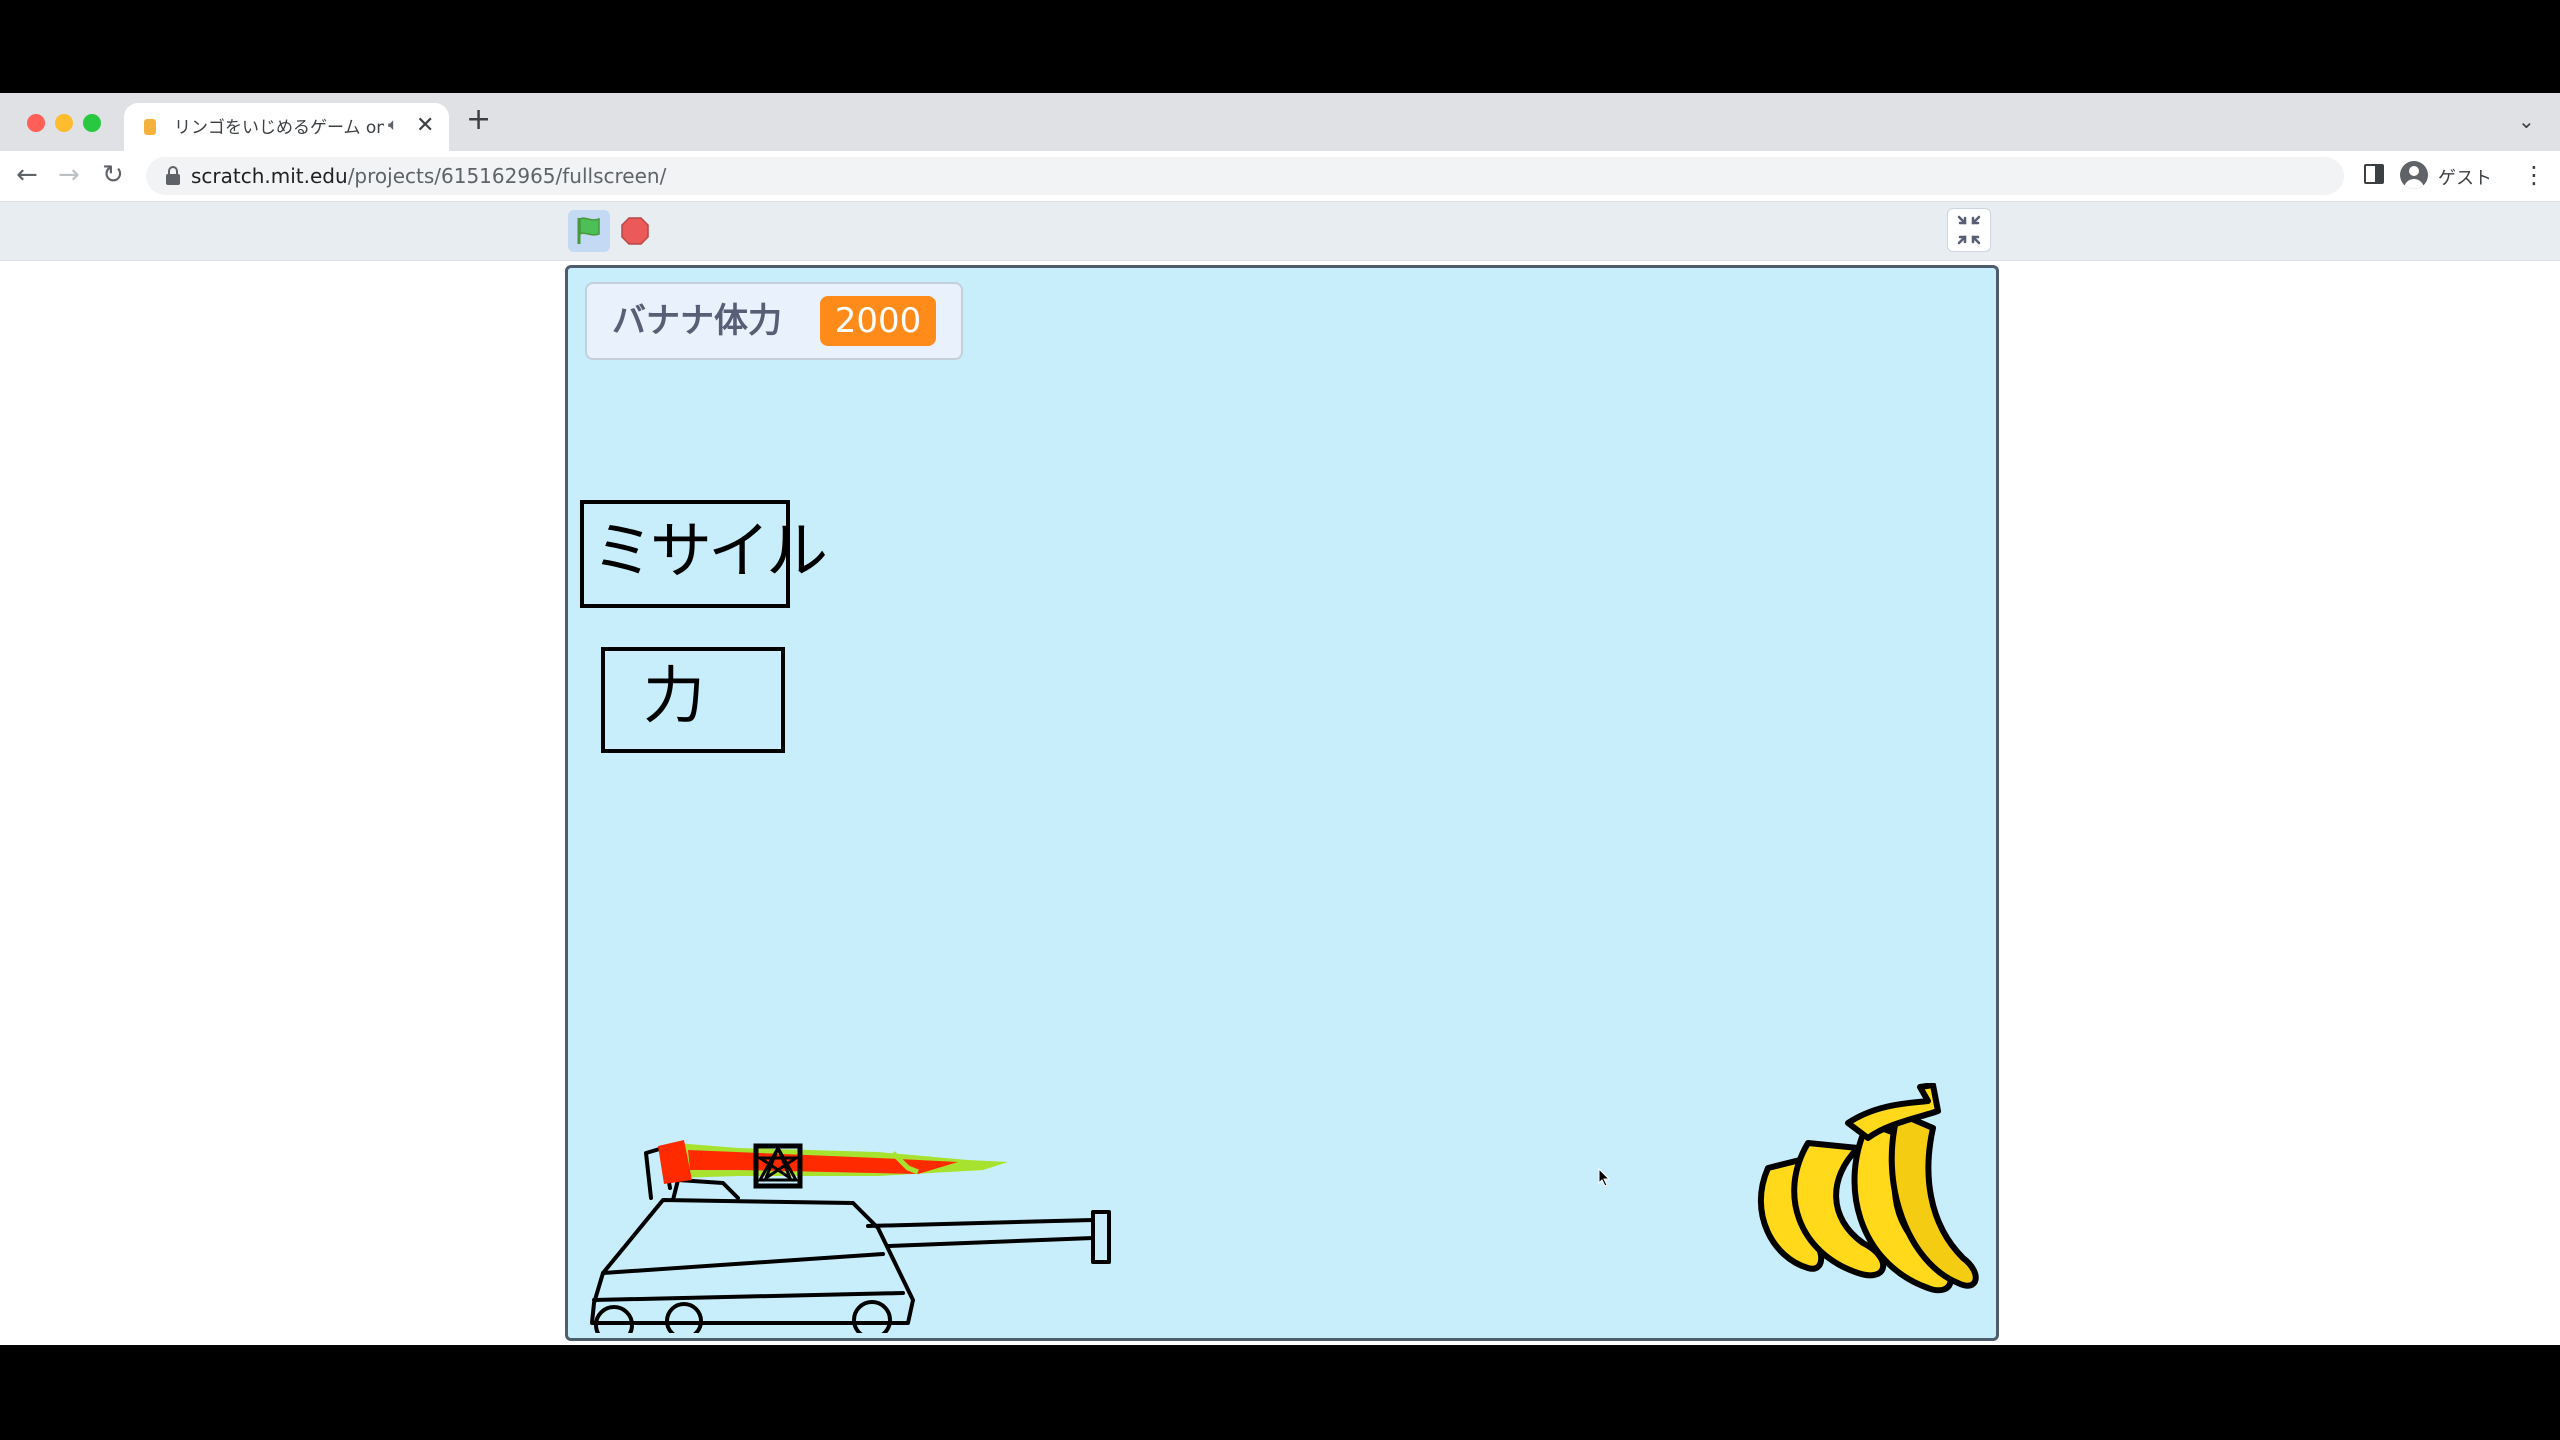 Image resolution: width=2560 pixels, height=1440 pixels. I want to click on variable-monitor: バナナ体力 2000, so click(774, 321).